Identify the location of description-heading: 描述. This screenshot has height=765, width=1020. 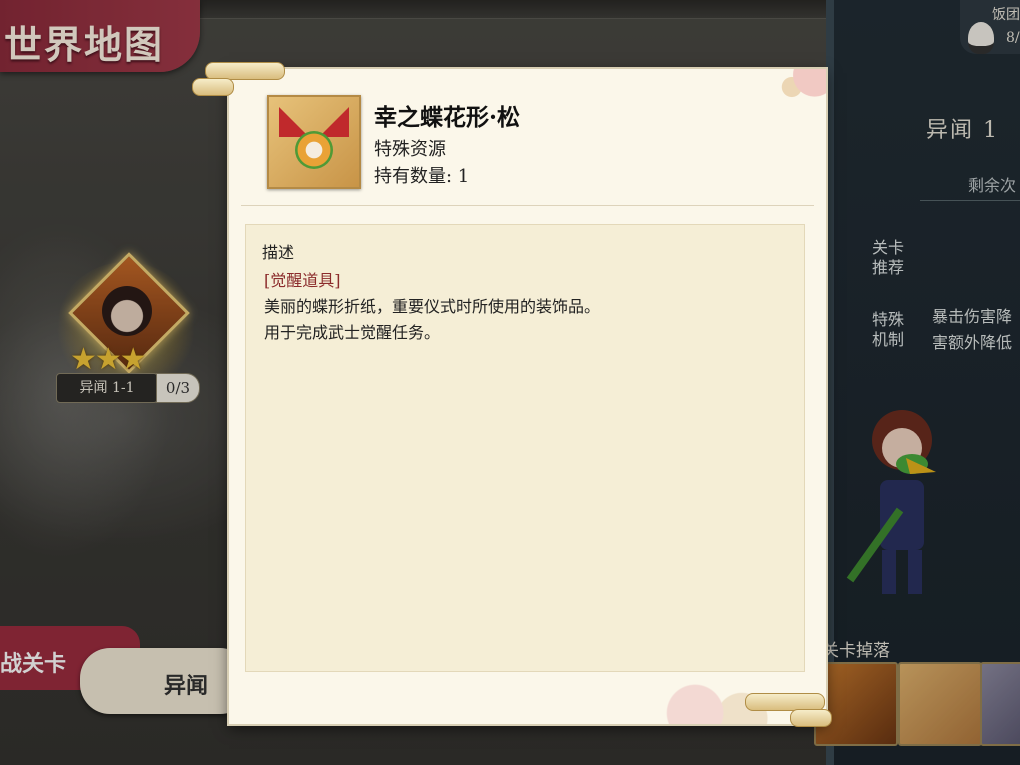
(278, 252).